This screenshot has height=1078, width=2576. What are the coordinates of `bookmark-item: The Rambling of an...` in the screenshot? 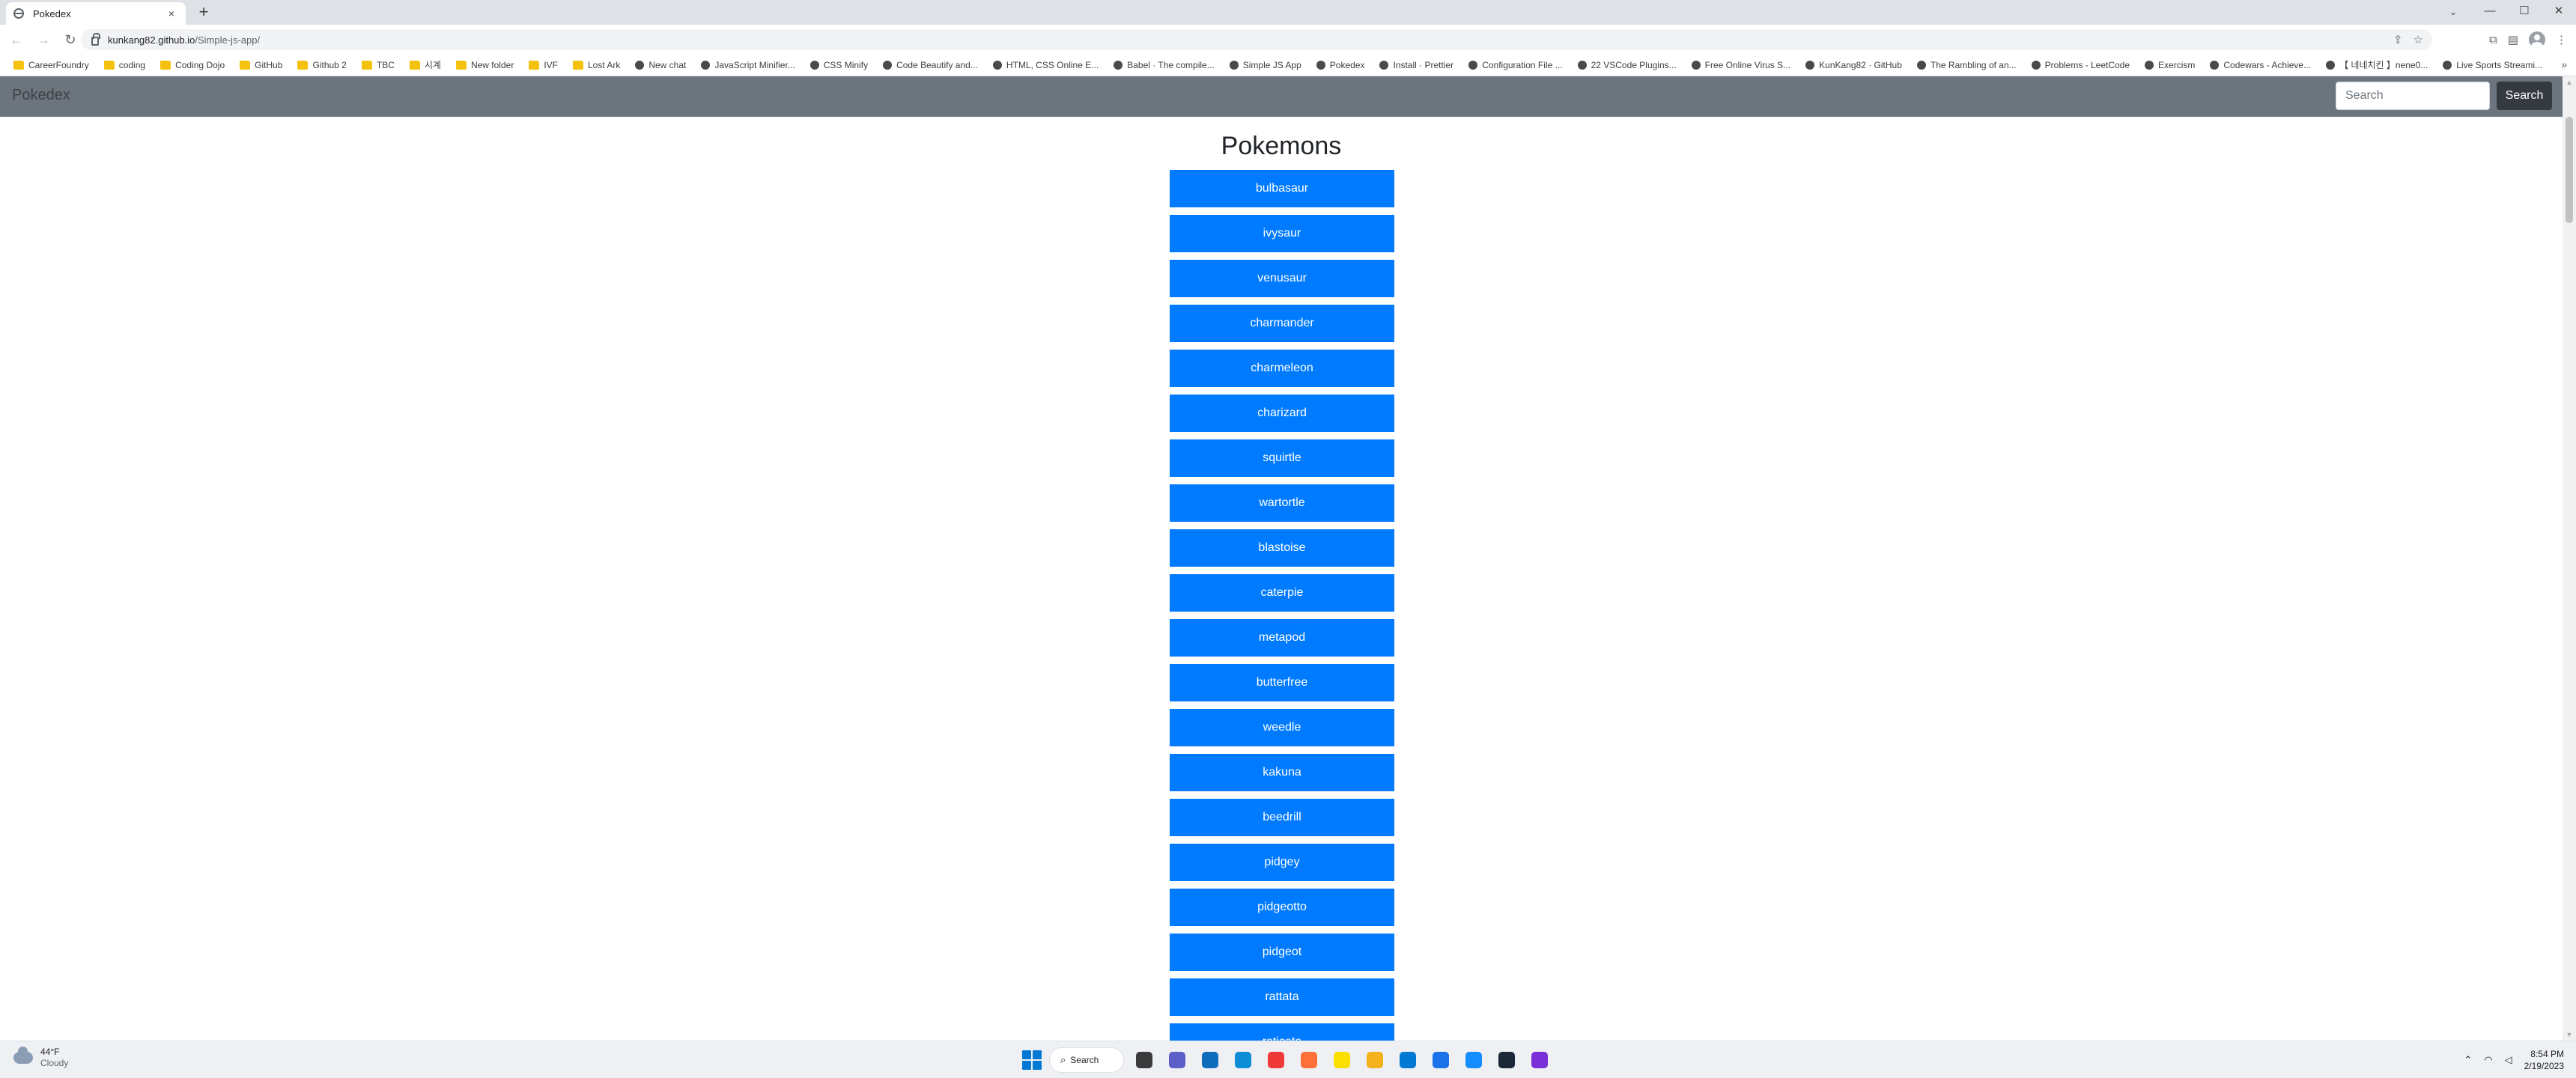 It's located at (1967, 65).